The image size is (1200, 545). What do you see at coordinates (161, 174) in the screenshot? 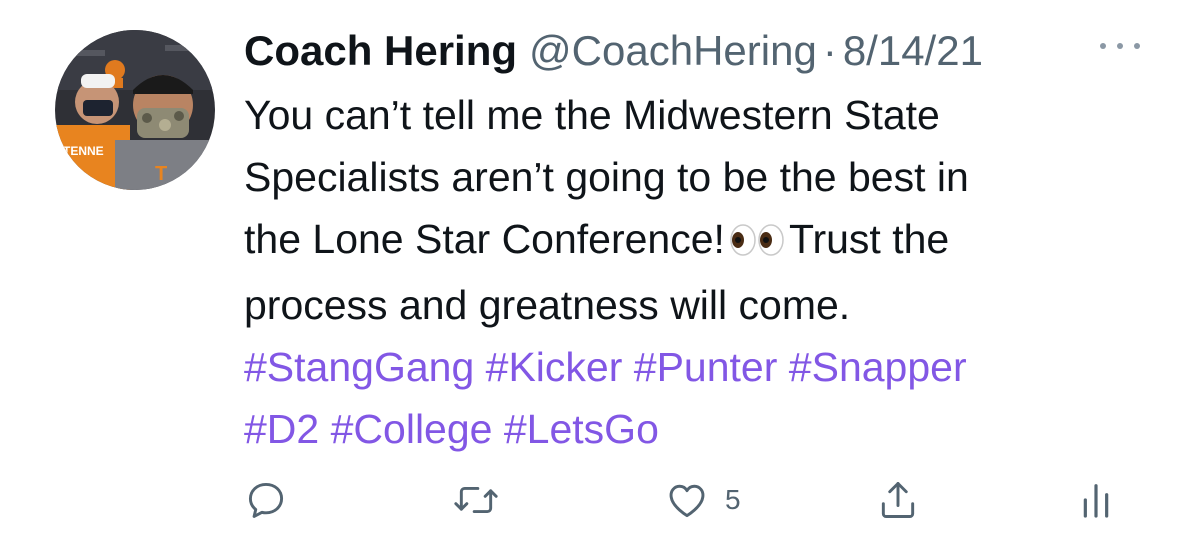
I see `svg-text: T` at bounding box center [161, 174].